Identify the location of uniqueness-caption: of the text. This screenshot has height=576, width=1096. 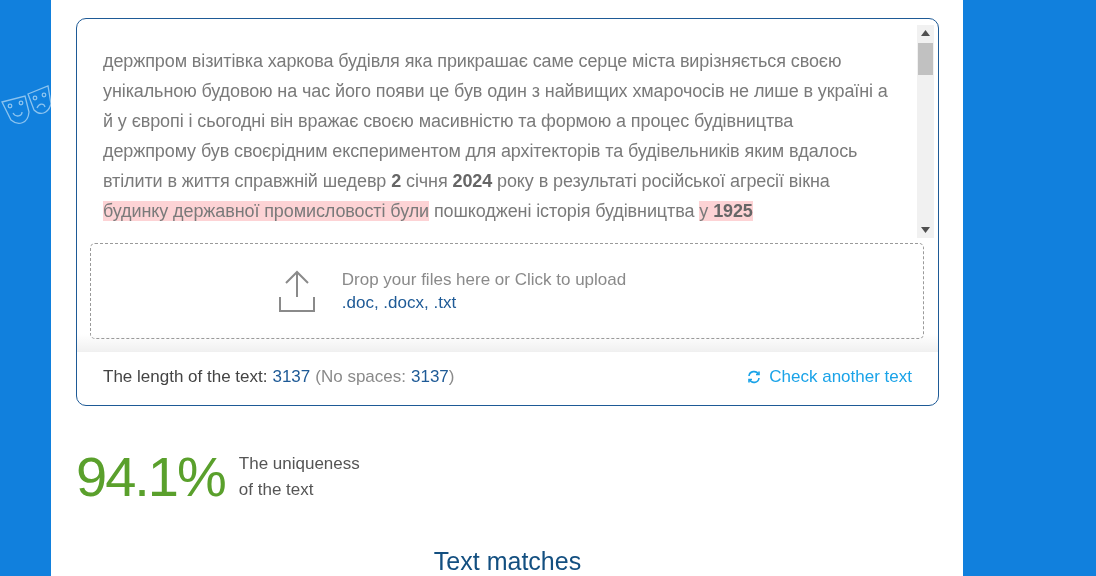
(276, 489).